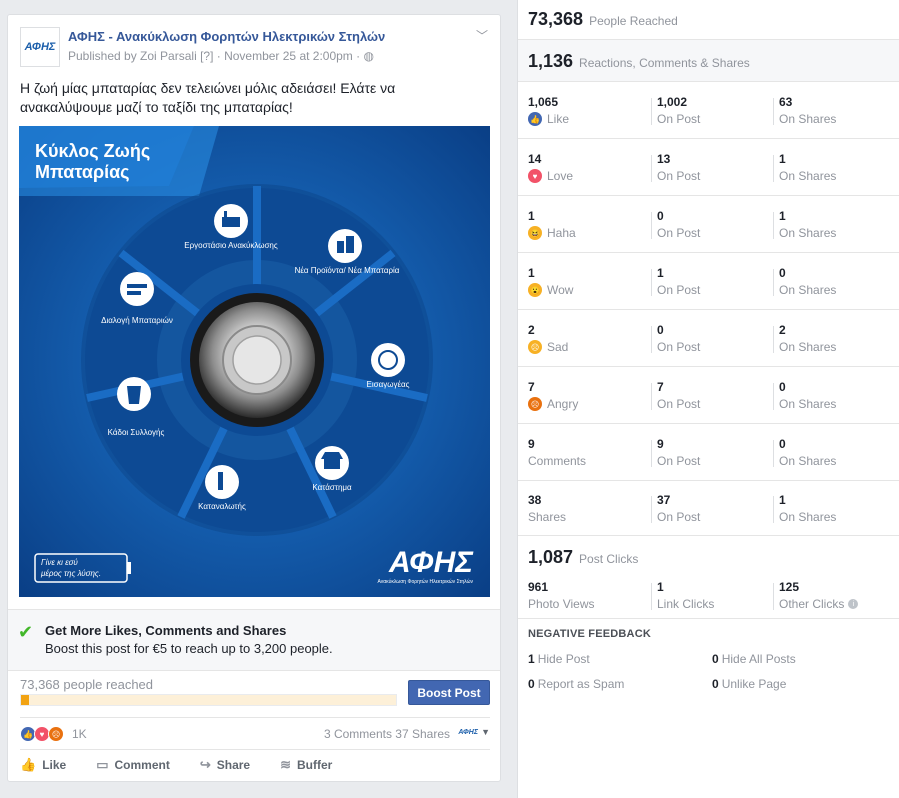 The height and width of the screenshot is (798, 899). What do you see at coordinates (551, 557) in the screenshot?
I see `post-clicks-num: 1,087` at bounding box center [551, 557].